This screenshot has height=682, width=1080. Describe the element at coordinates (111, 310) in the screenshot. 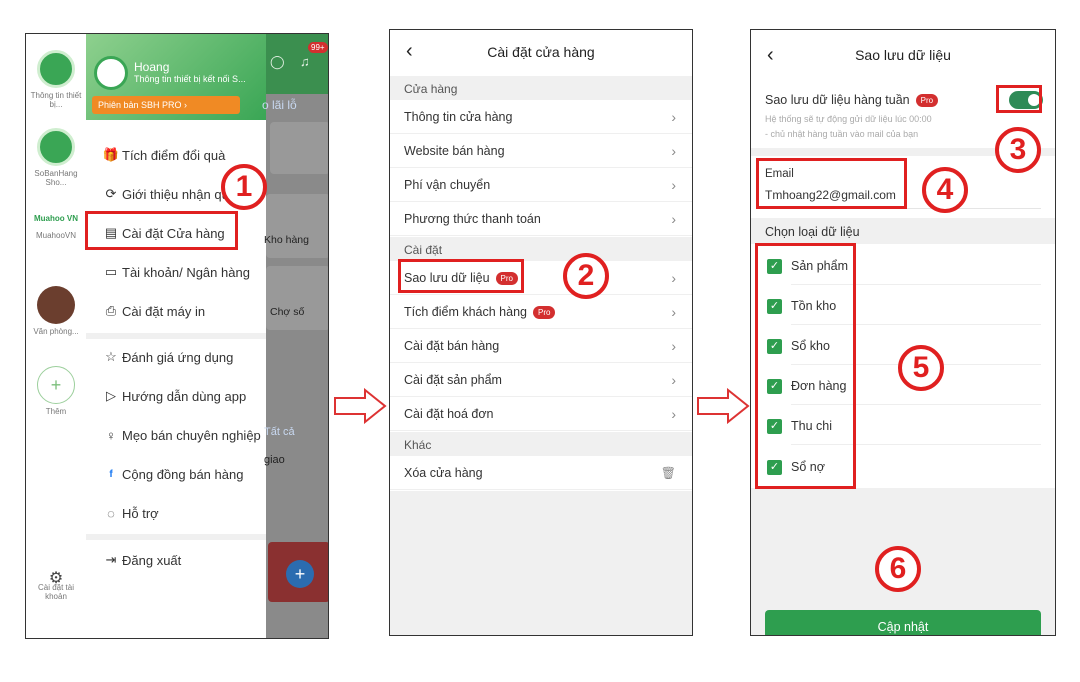

I see `printer-icon: ⎙` at that location.